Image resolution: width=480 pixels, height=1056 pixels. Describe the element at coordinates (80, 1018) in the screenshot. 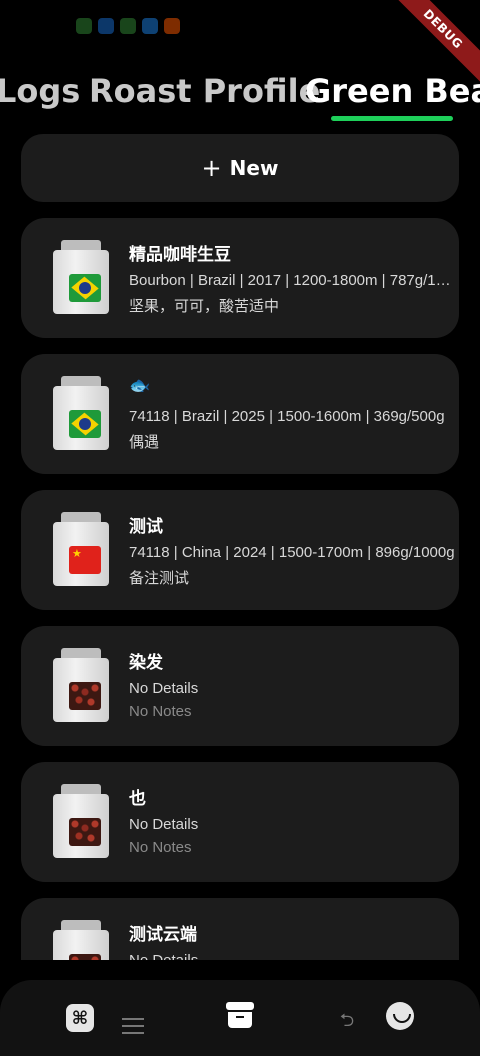

I see `command-icon: ⌘` at that location.